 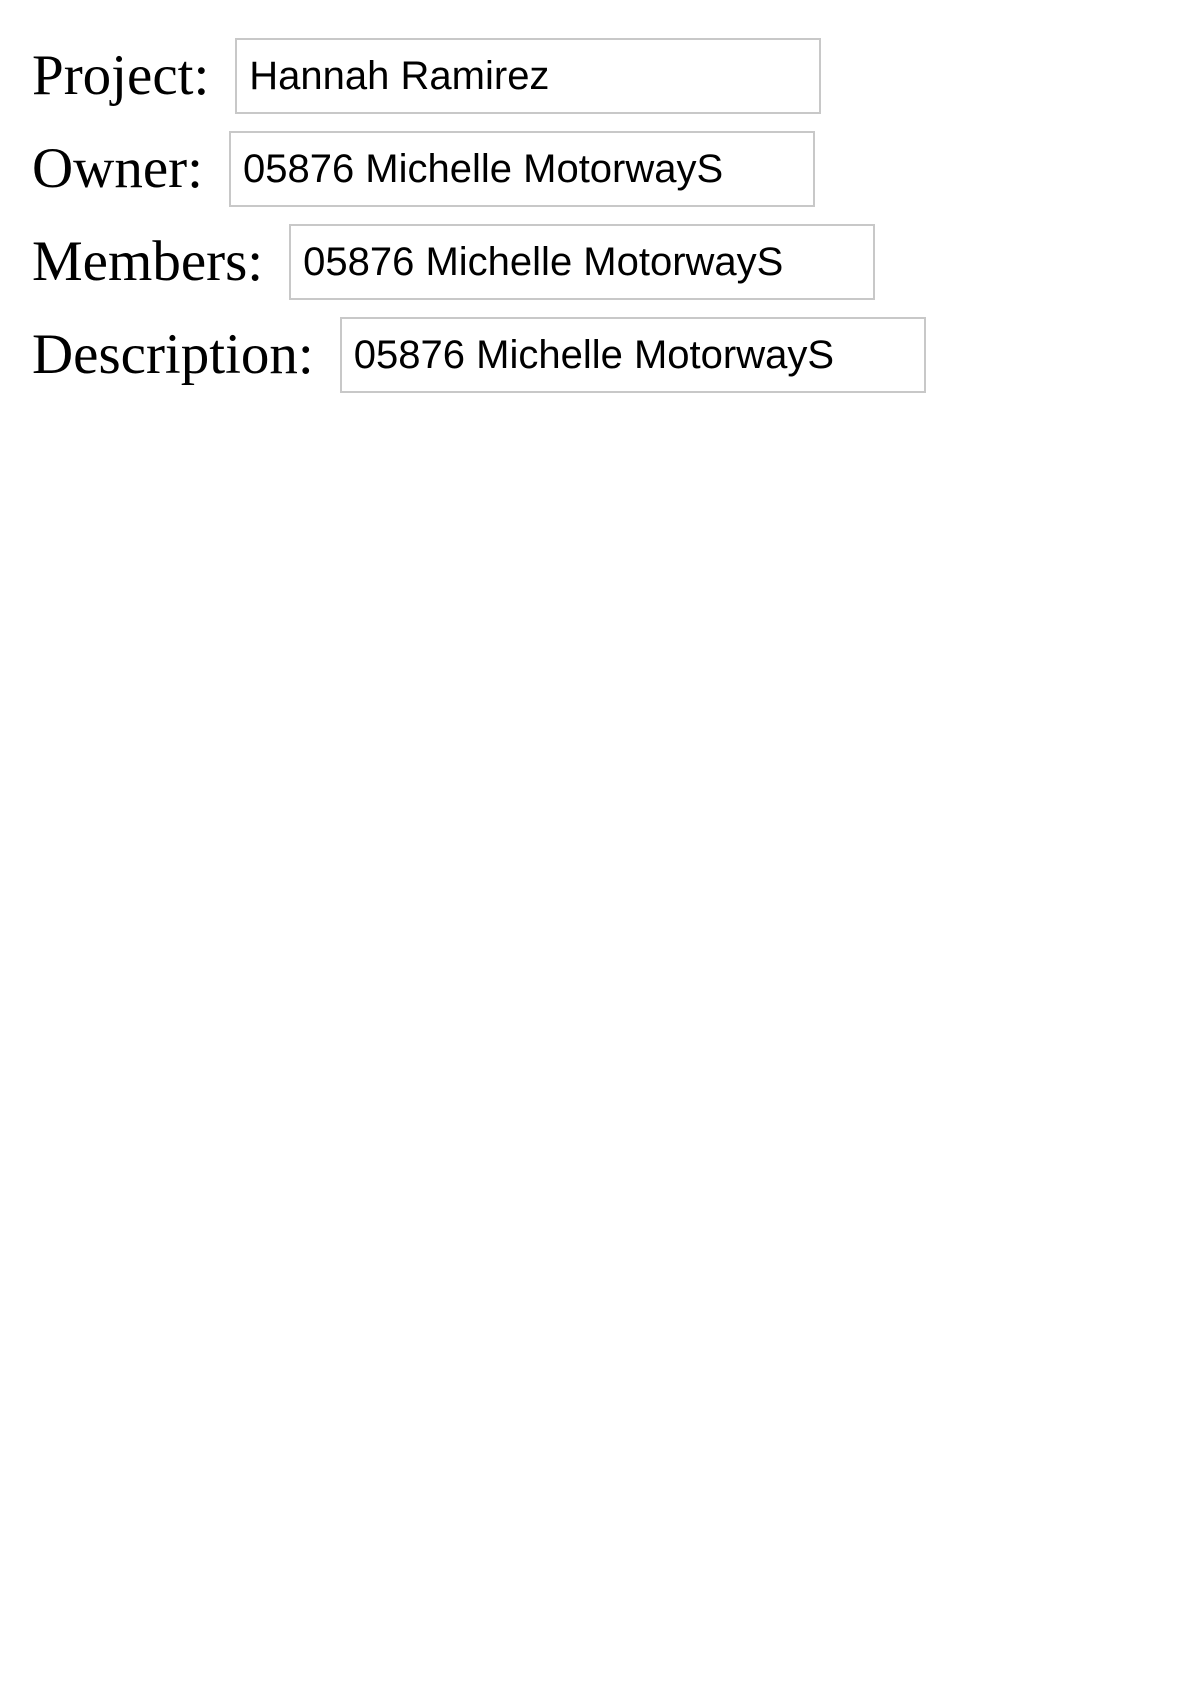 I want to click on description-row: Description:, so click(x=479, y=355).